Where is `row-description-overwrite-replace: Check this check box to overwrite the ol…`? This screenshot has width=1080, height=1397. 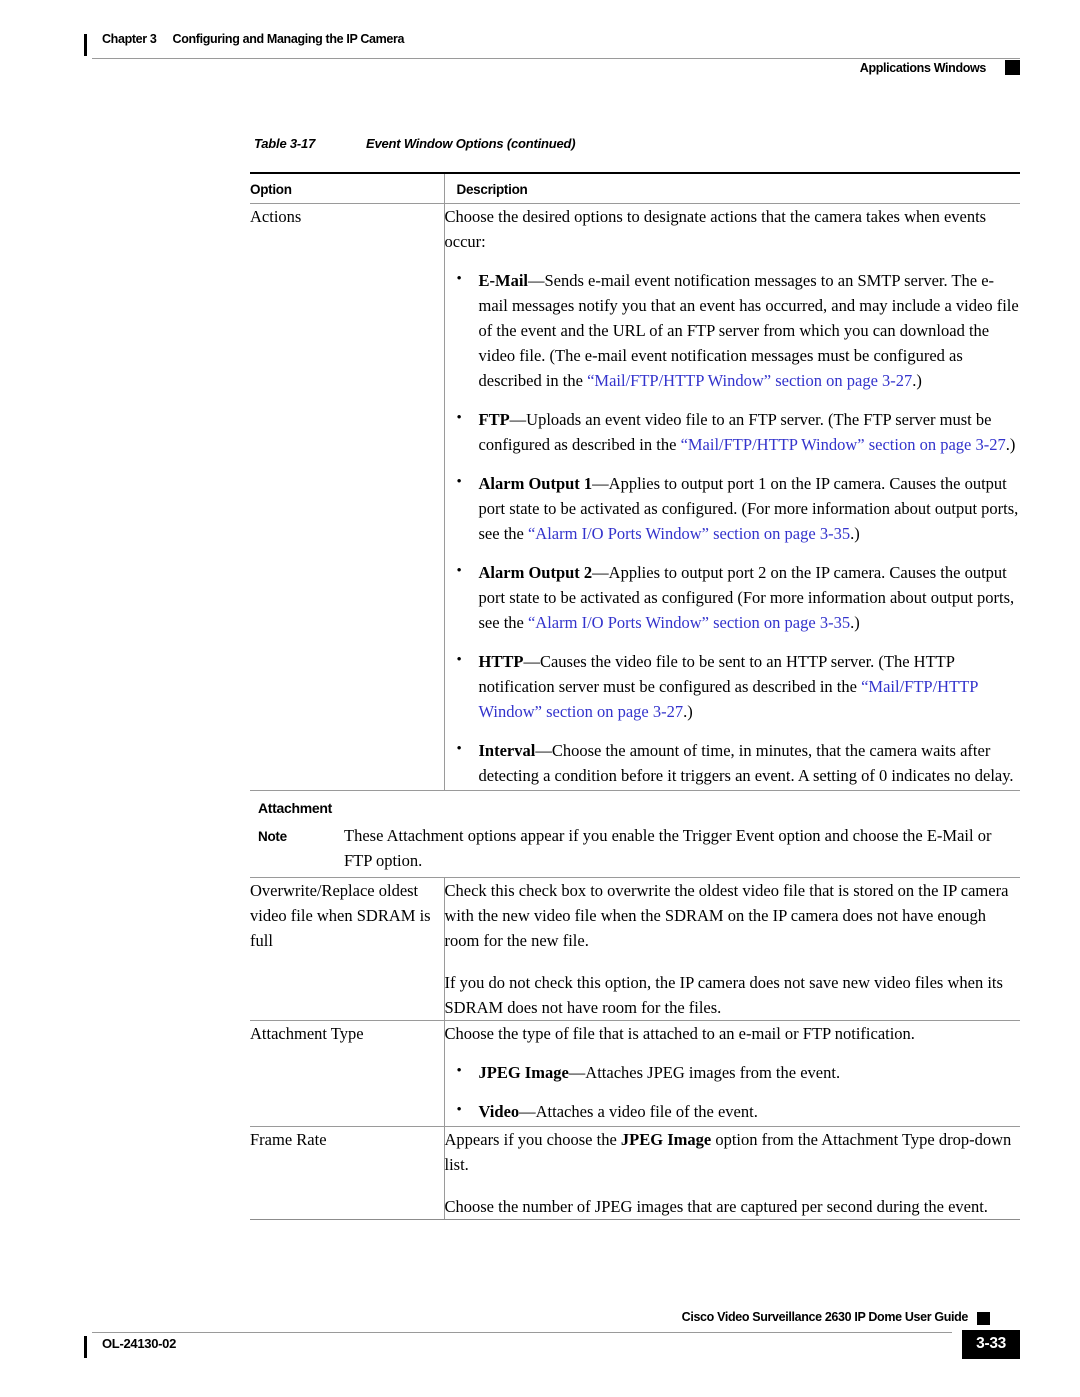 row-description-overwrite-replace: Check this check box to overwrite the ol… is located at coordinates (731, 949).